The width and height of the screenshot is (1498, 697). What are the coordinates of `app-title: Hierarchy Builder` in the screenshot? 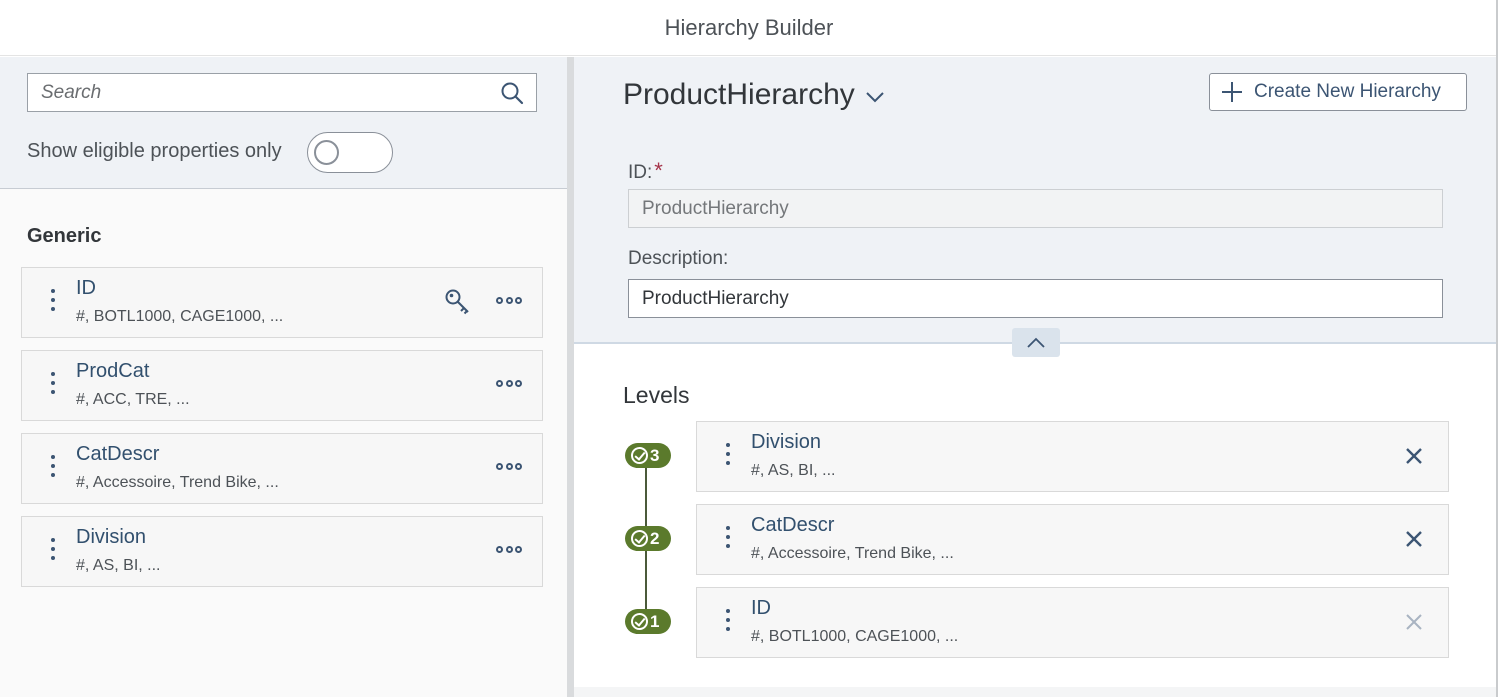 It's located at (749, 27).